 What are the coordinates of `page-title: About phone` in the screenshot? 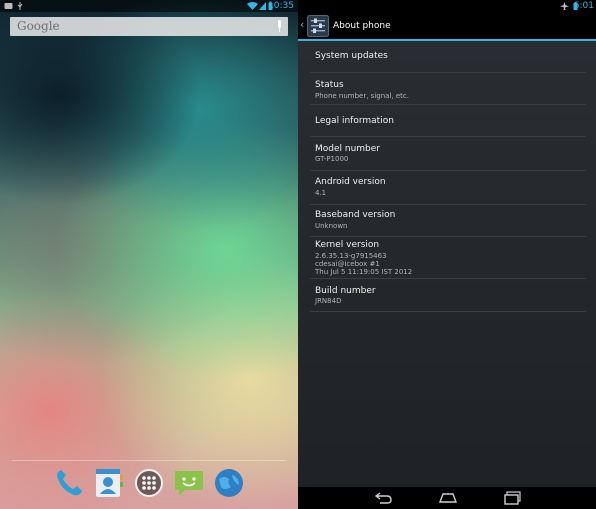 It's located at (362, 26).